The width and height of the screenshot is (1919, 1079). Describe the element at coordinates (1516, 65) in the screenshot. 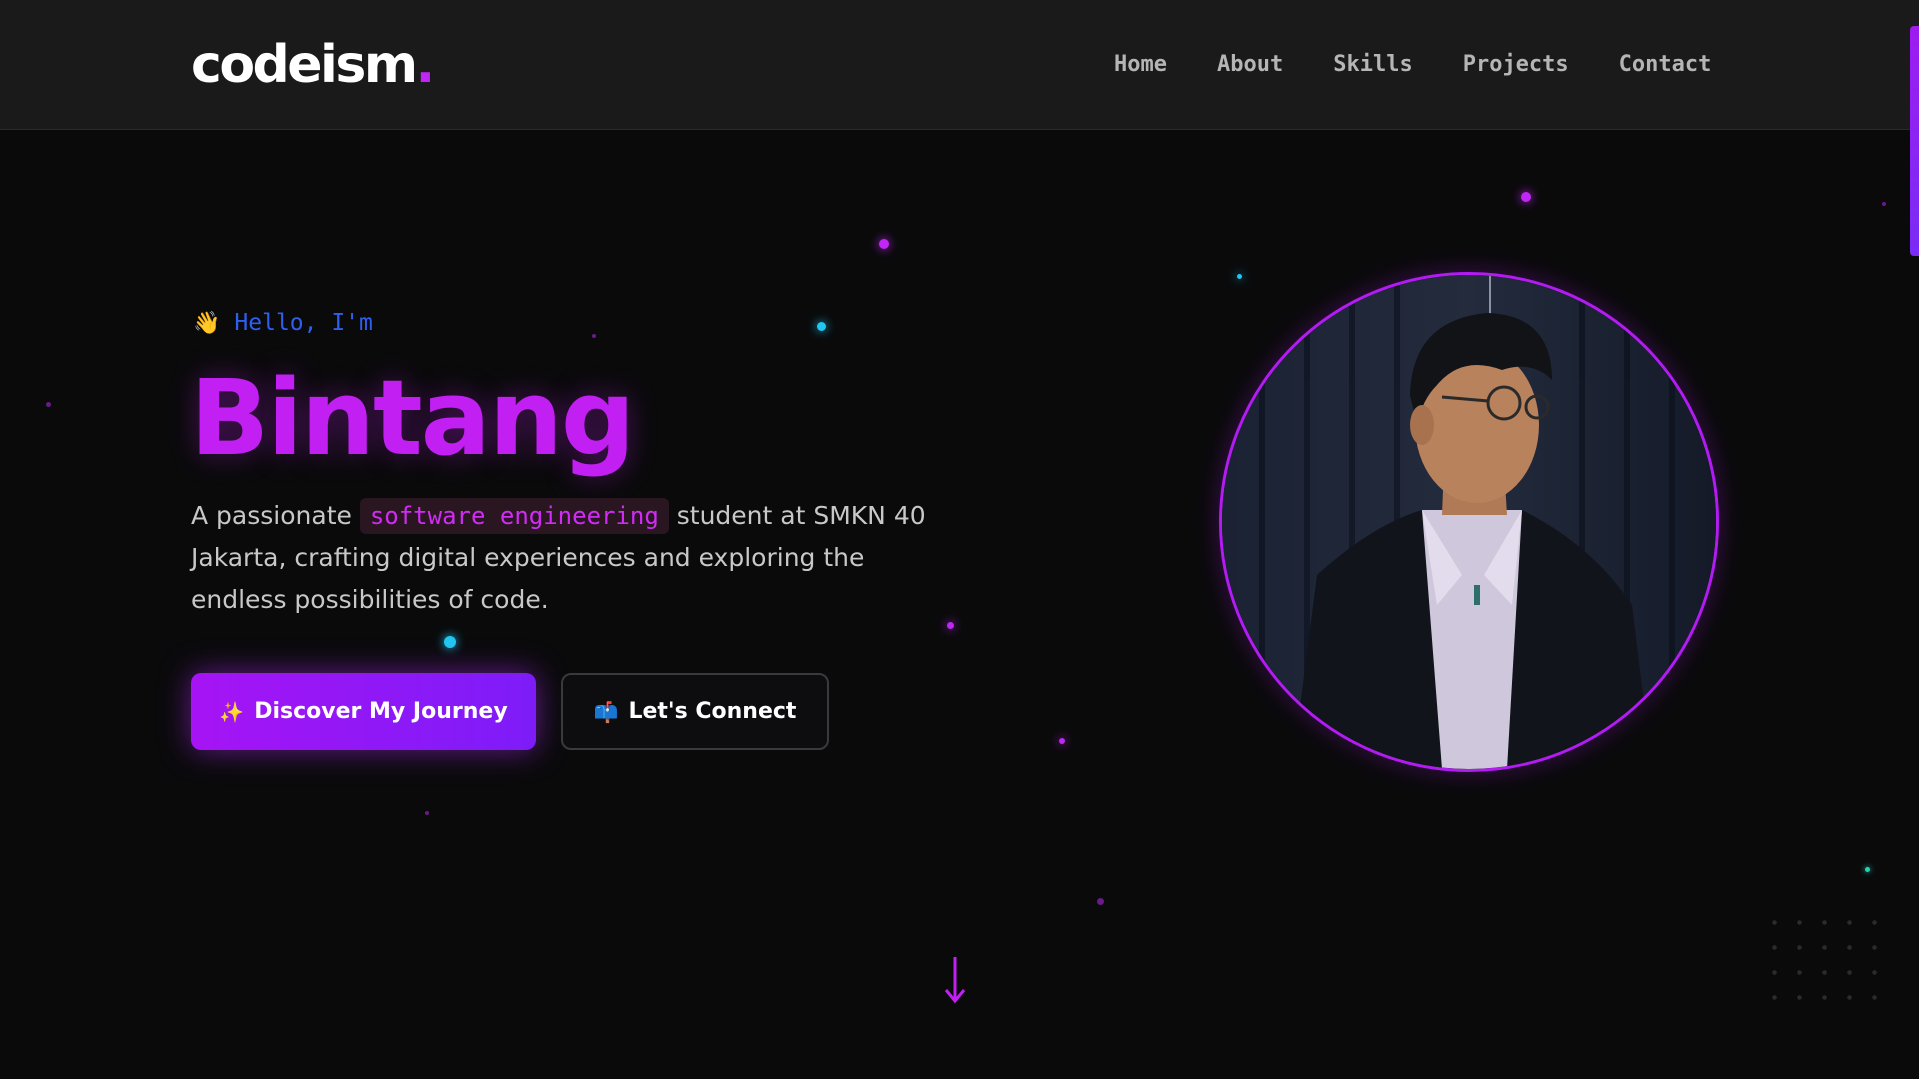

I see `nav-link-projects: Projects` at that location.